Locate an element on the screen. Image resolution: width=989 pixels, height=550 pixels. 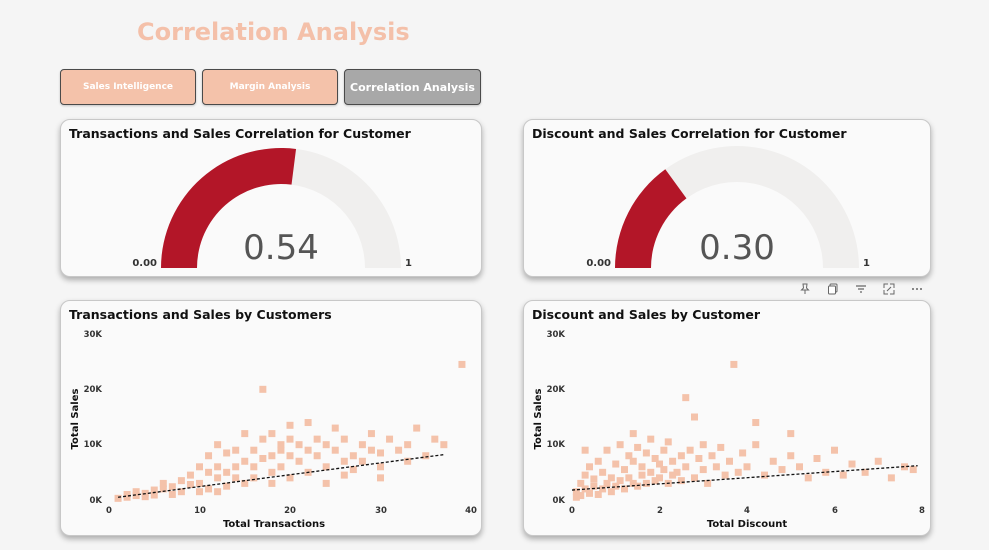
nav-button-margin-analysis: Margin Analysis is located at coordinates (270, 87).